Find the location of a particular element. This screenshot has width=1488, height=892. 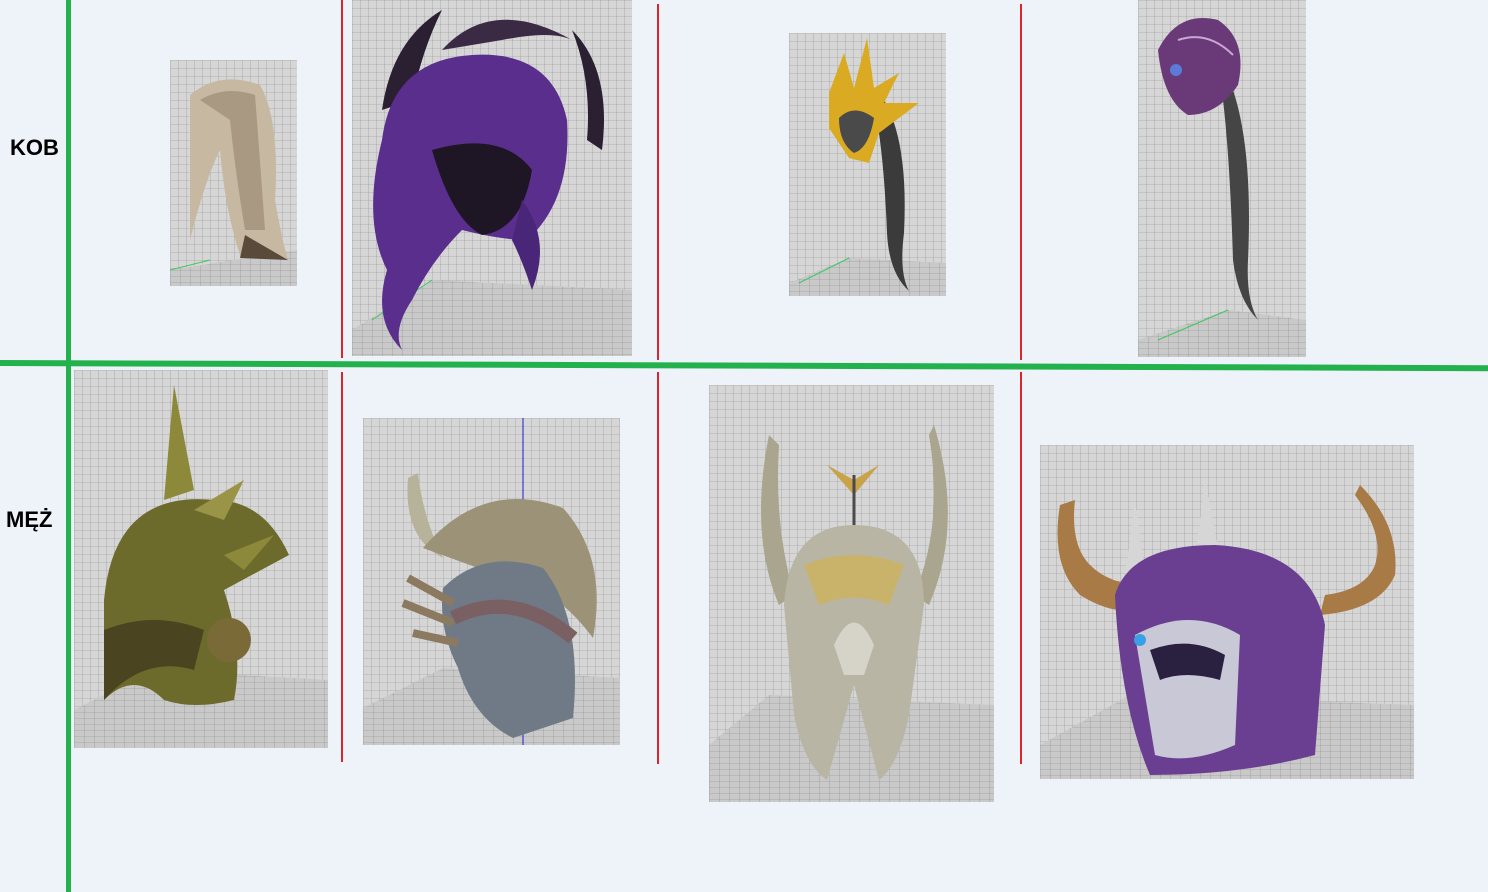

thumbnail-purple-horned-hair is located at coordinates (492, 178).